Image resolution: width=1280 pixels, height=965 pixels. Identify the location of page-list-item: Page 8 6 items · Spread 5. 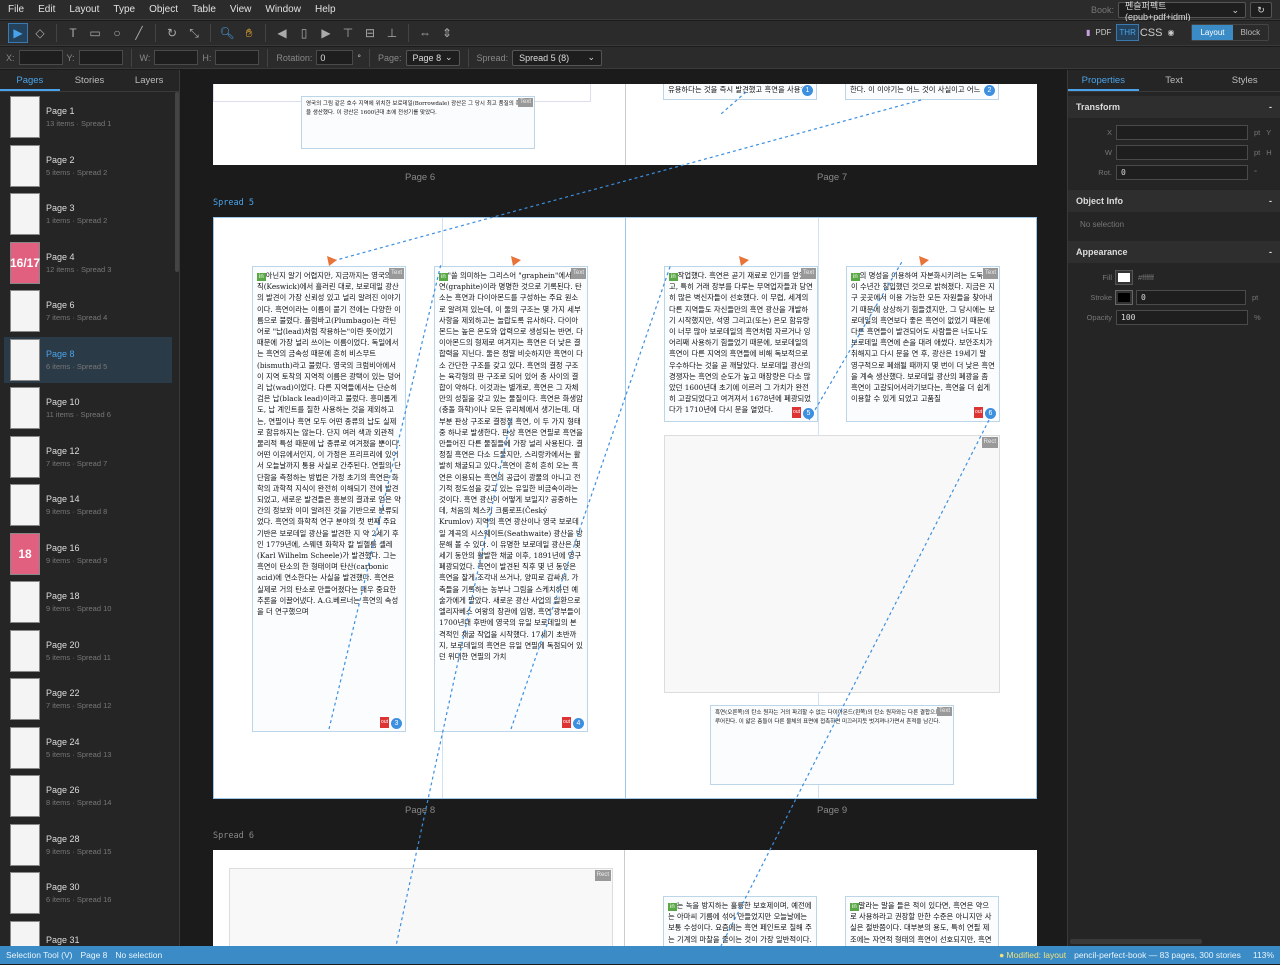
(88, 359).